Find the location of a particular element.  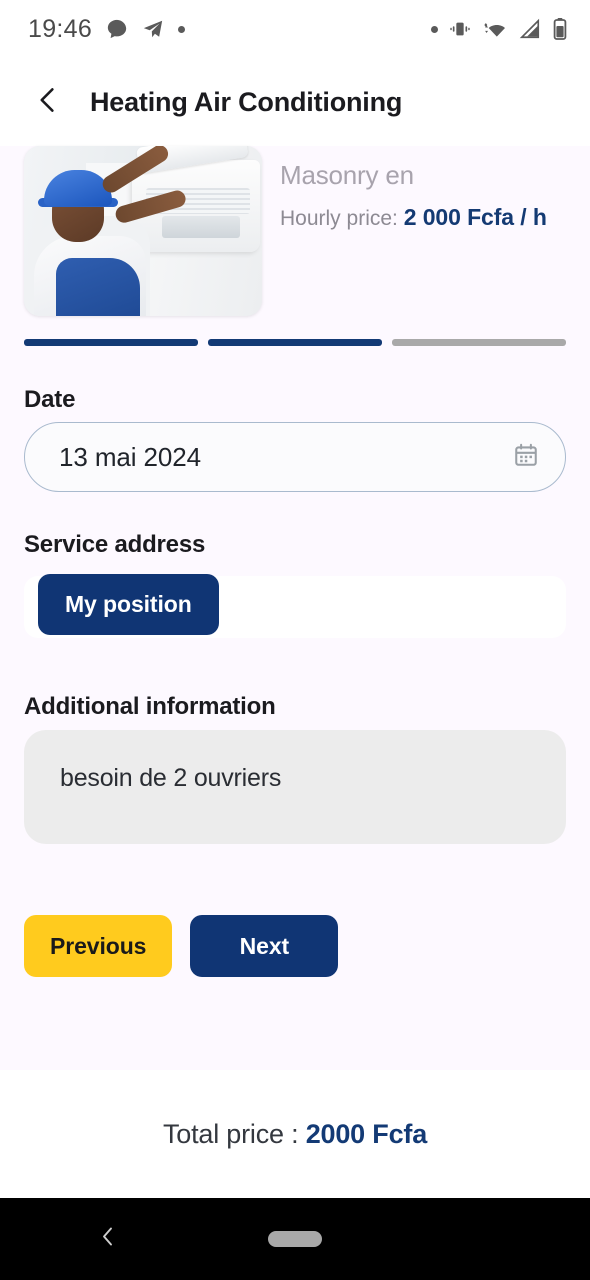

total-price-bar: Total price : 2000 Fcfa is located at coordinates (295, 1134).